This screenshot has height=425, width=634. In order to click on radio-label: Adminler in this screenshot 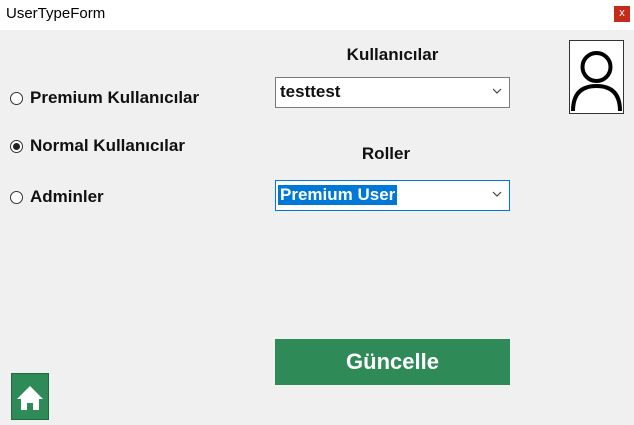, I will do `click(67, 196)`.